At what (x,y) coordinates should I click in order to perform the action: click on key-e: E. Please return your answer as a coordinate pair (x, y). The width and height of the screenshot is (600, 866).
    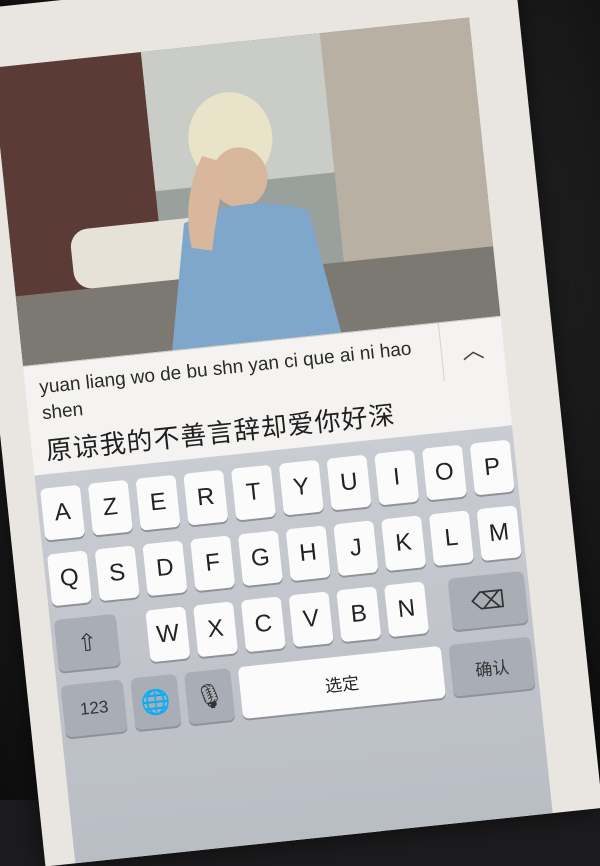
    Looking at the image, I should click on (158, 502).